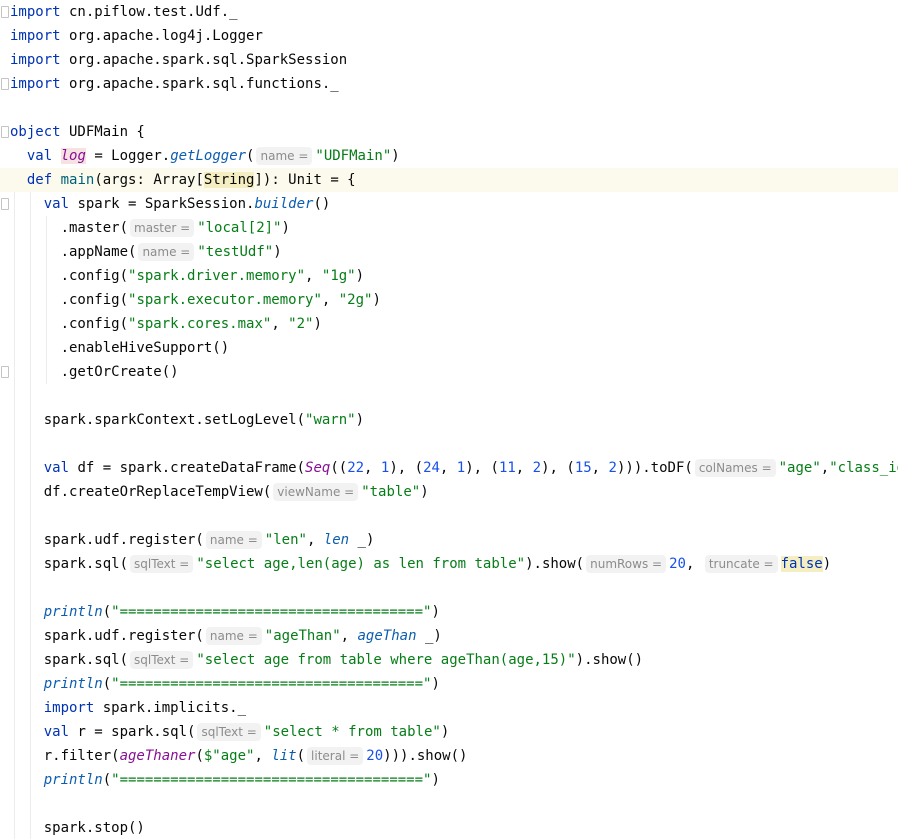 The width and height of the screenshot is (898, 840). I want to click on keyword: val, so click(39, 156).